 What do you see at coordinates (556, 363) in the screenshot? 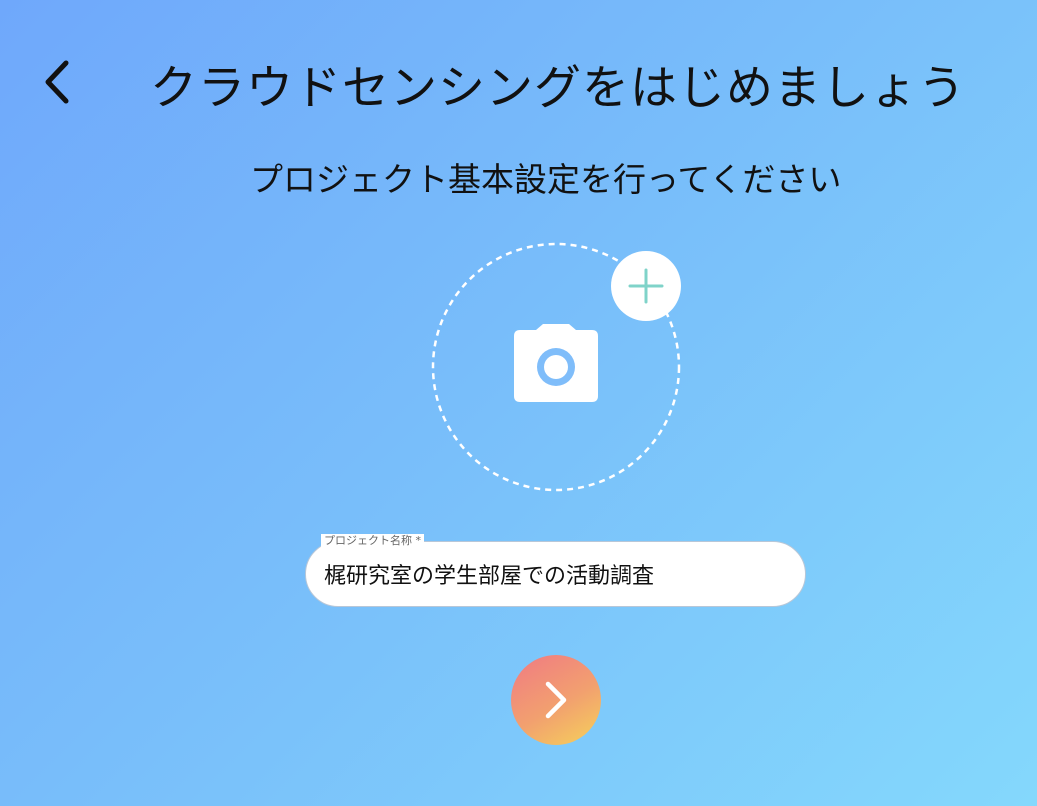
I see `camera-icon` at bounding box center [556, 363].